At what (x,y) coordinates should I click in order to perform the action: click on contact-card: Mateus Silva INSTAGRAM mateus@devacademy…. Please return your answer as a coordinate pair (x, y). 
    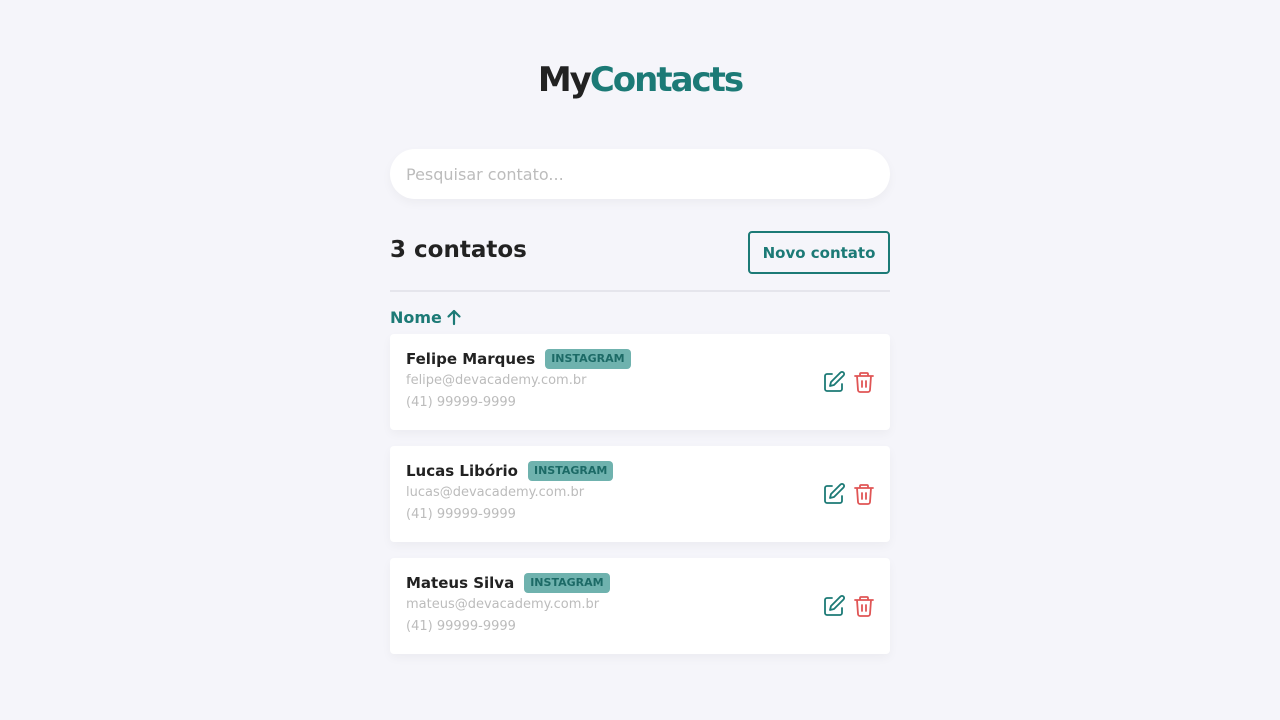
    Looking at the image, I should click on (640, 606).